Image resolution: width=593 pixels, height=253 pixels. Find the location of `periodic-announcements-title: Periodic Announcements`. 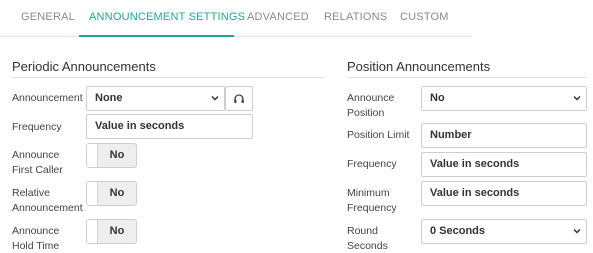

periodic-announcements-title: Periodic Announcements is located at coordinates (84, 66).